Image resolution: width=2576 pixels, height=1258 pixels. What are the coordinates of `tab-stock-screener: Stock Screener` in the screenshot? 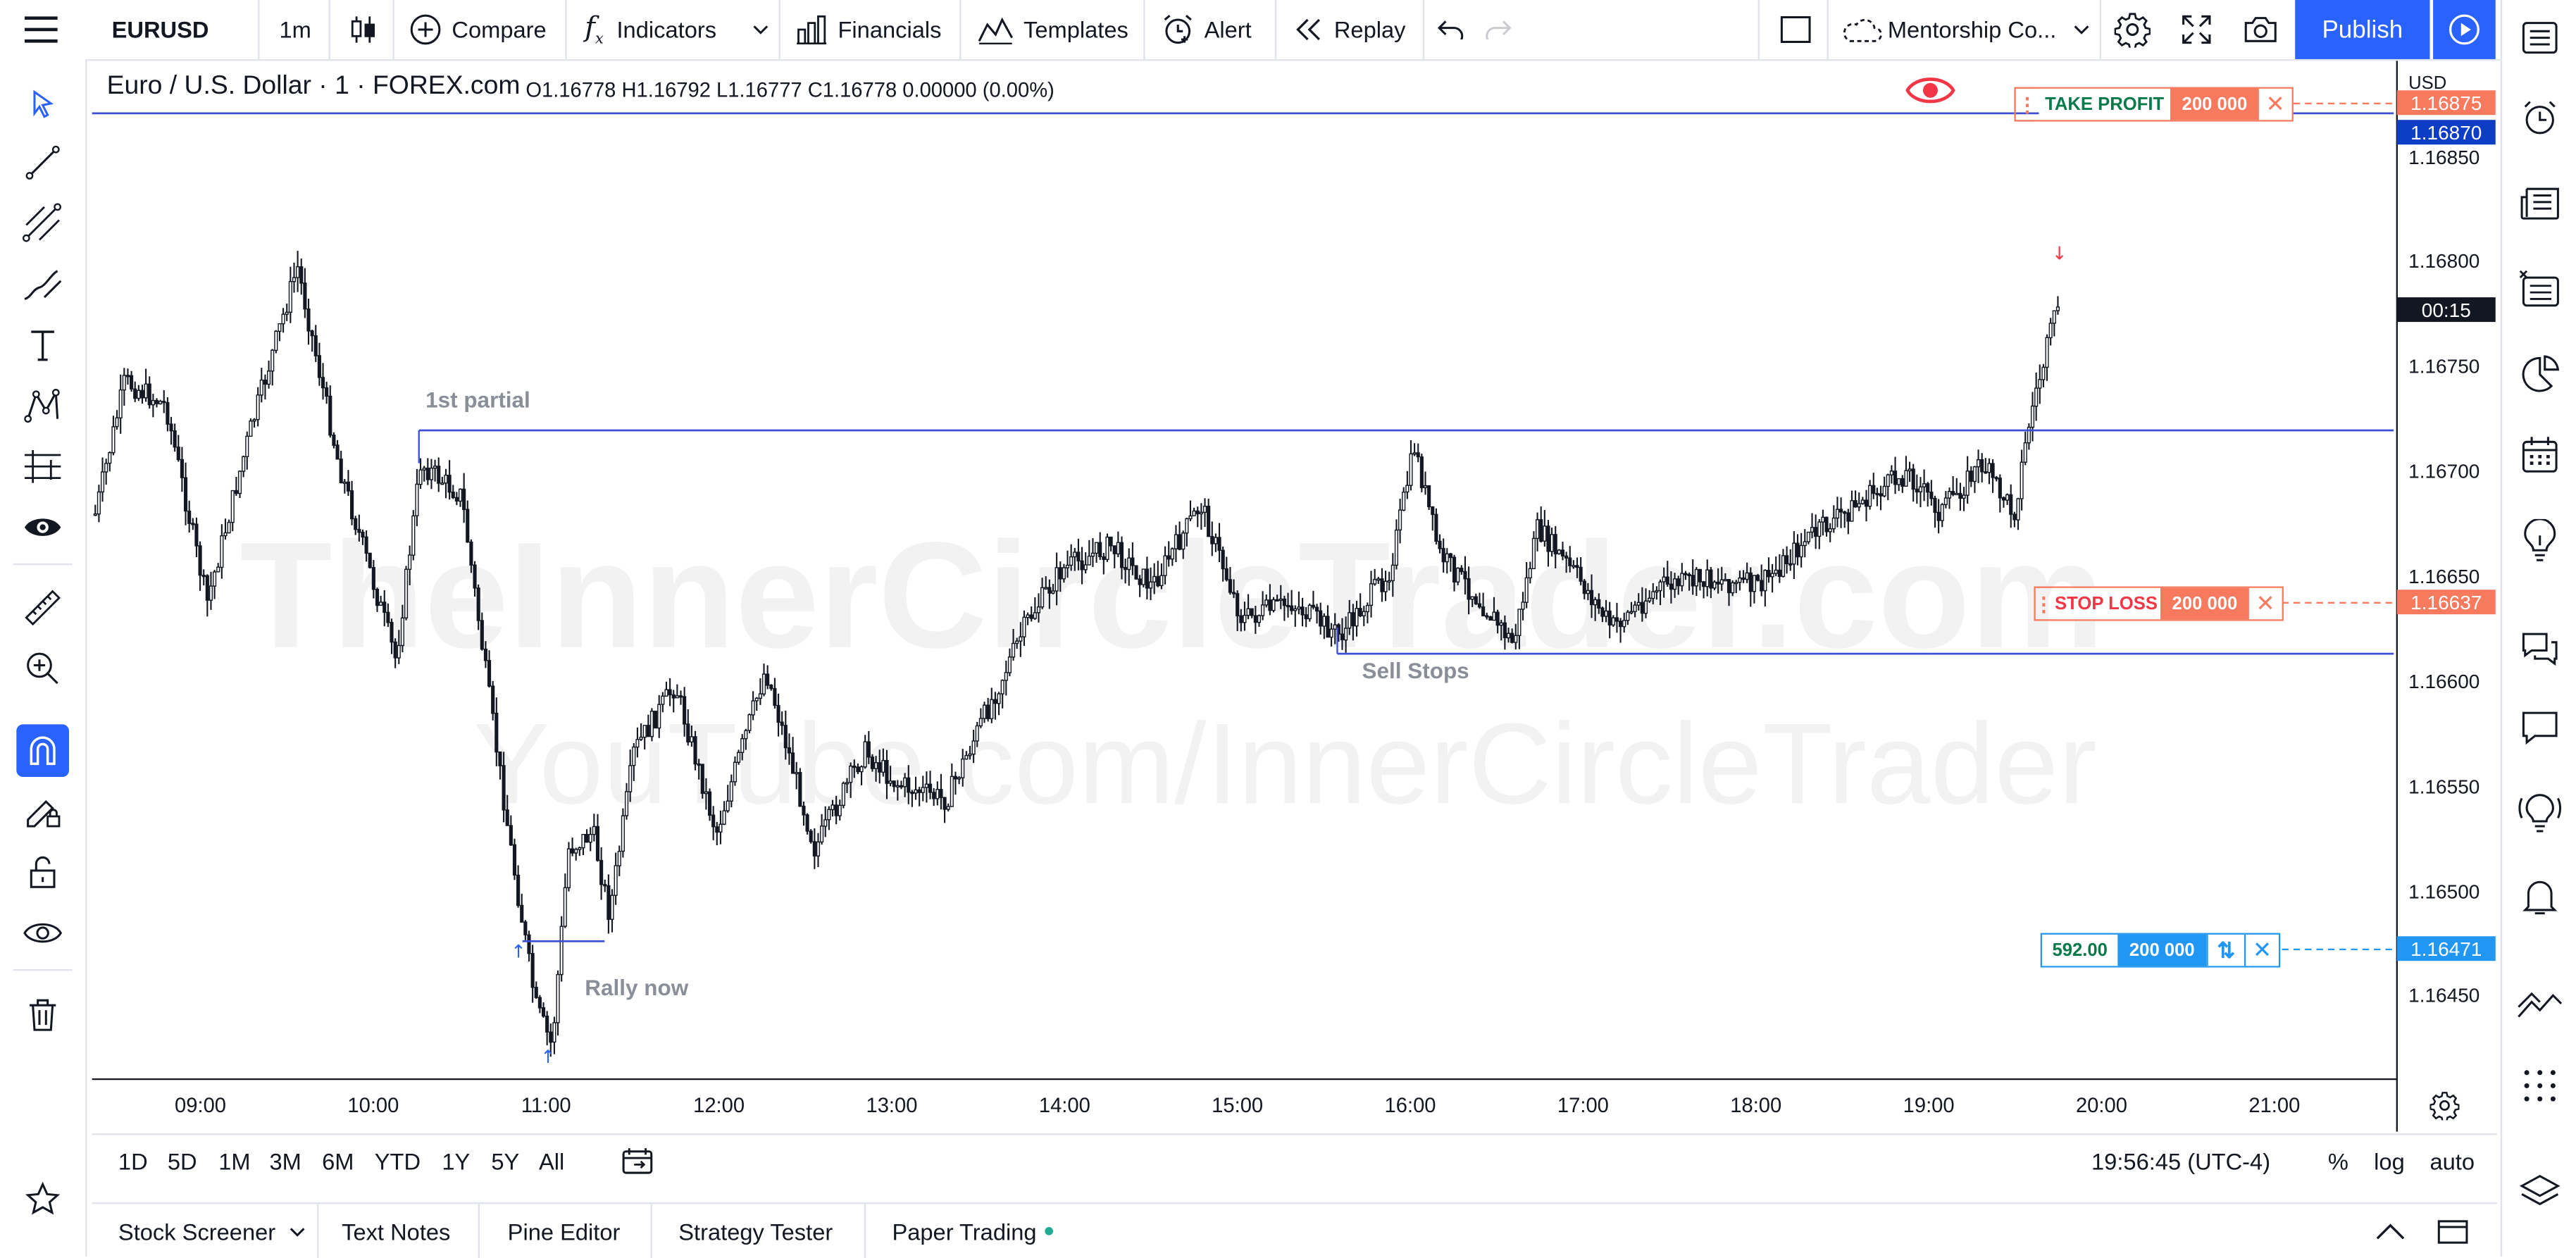 It's located at (211, 1231).